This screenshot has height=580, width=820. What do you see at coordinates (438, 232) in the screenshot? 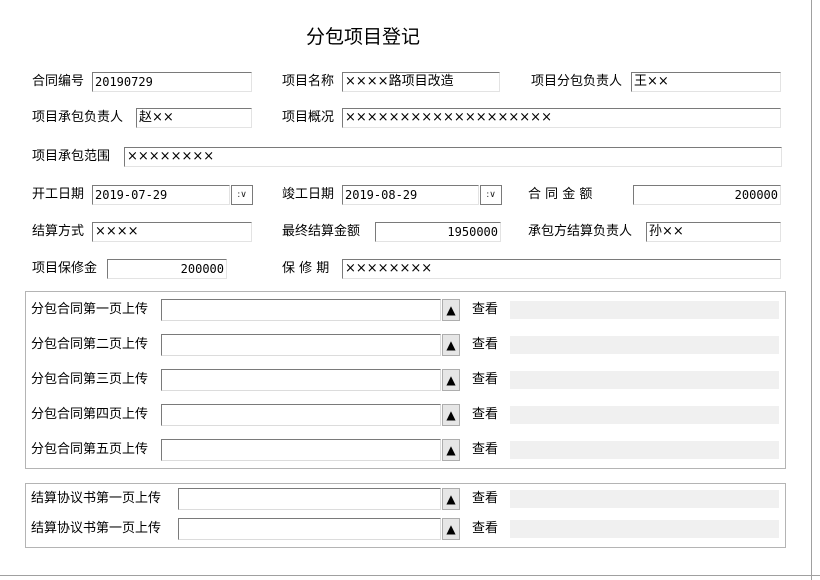
I see `final-amount-field: 1950000` at bounding box center [438, 232].